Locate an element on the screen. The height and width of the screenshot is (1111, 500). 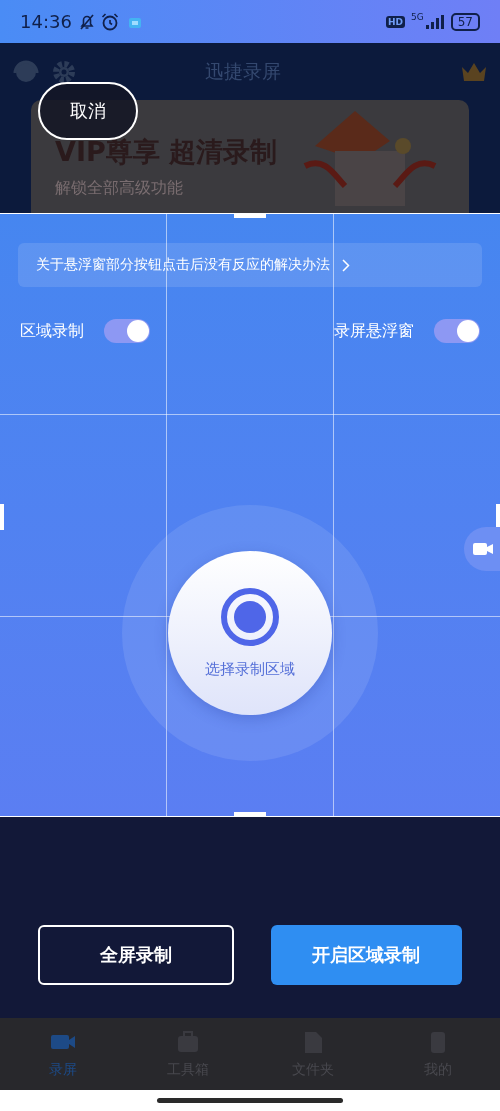
alarm-icon is located at coordinates (109, 21).